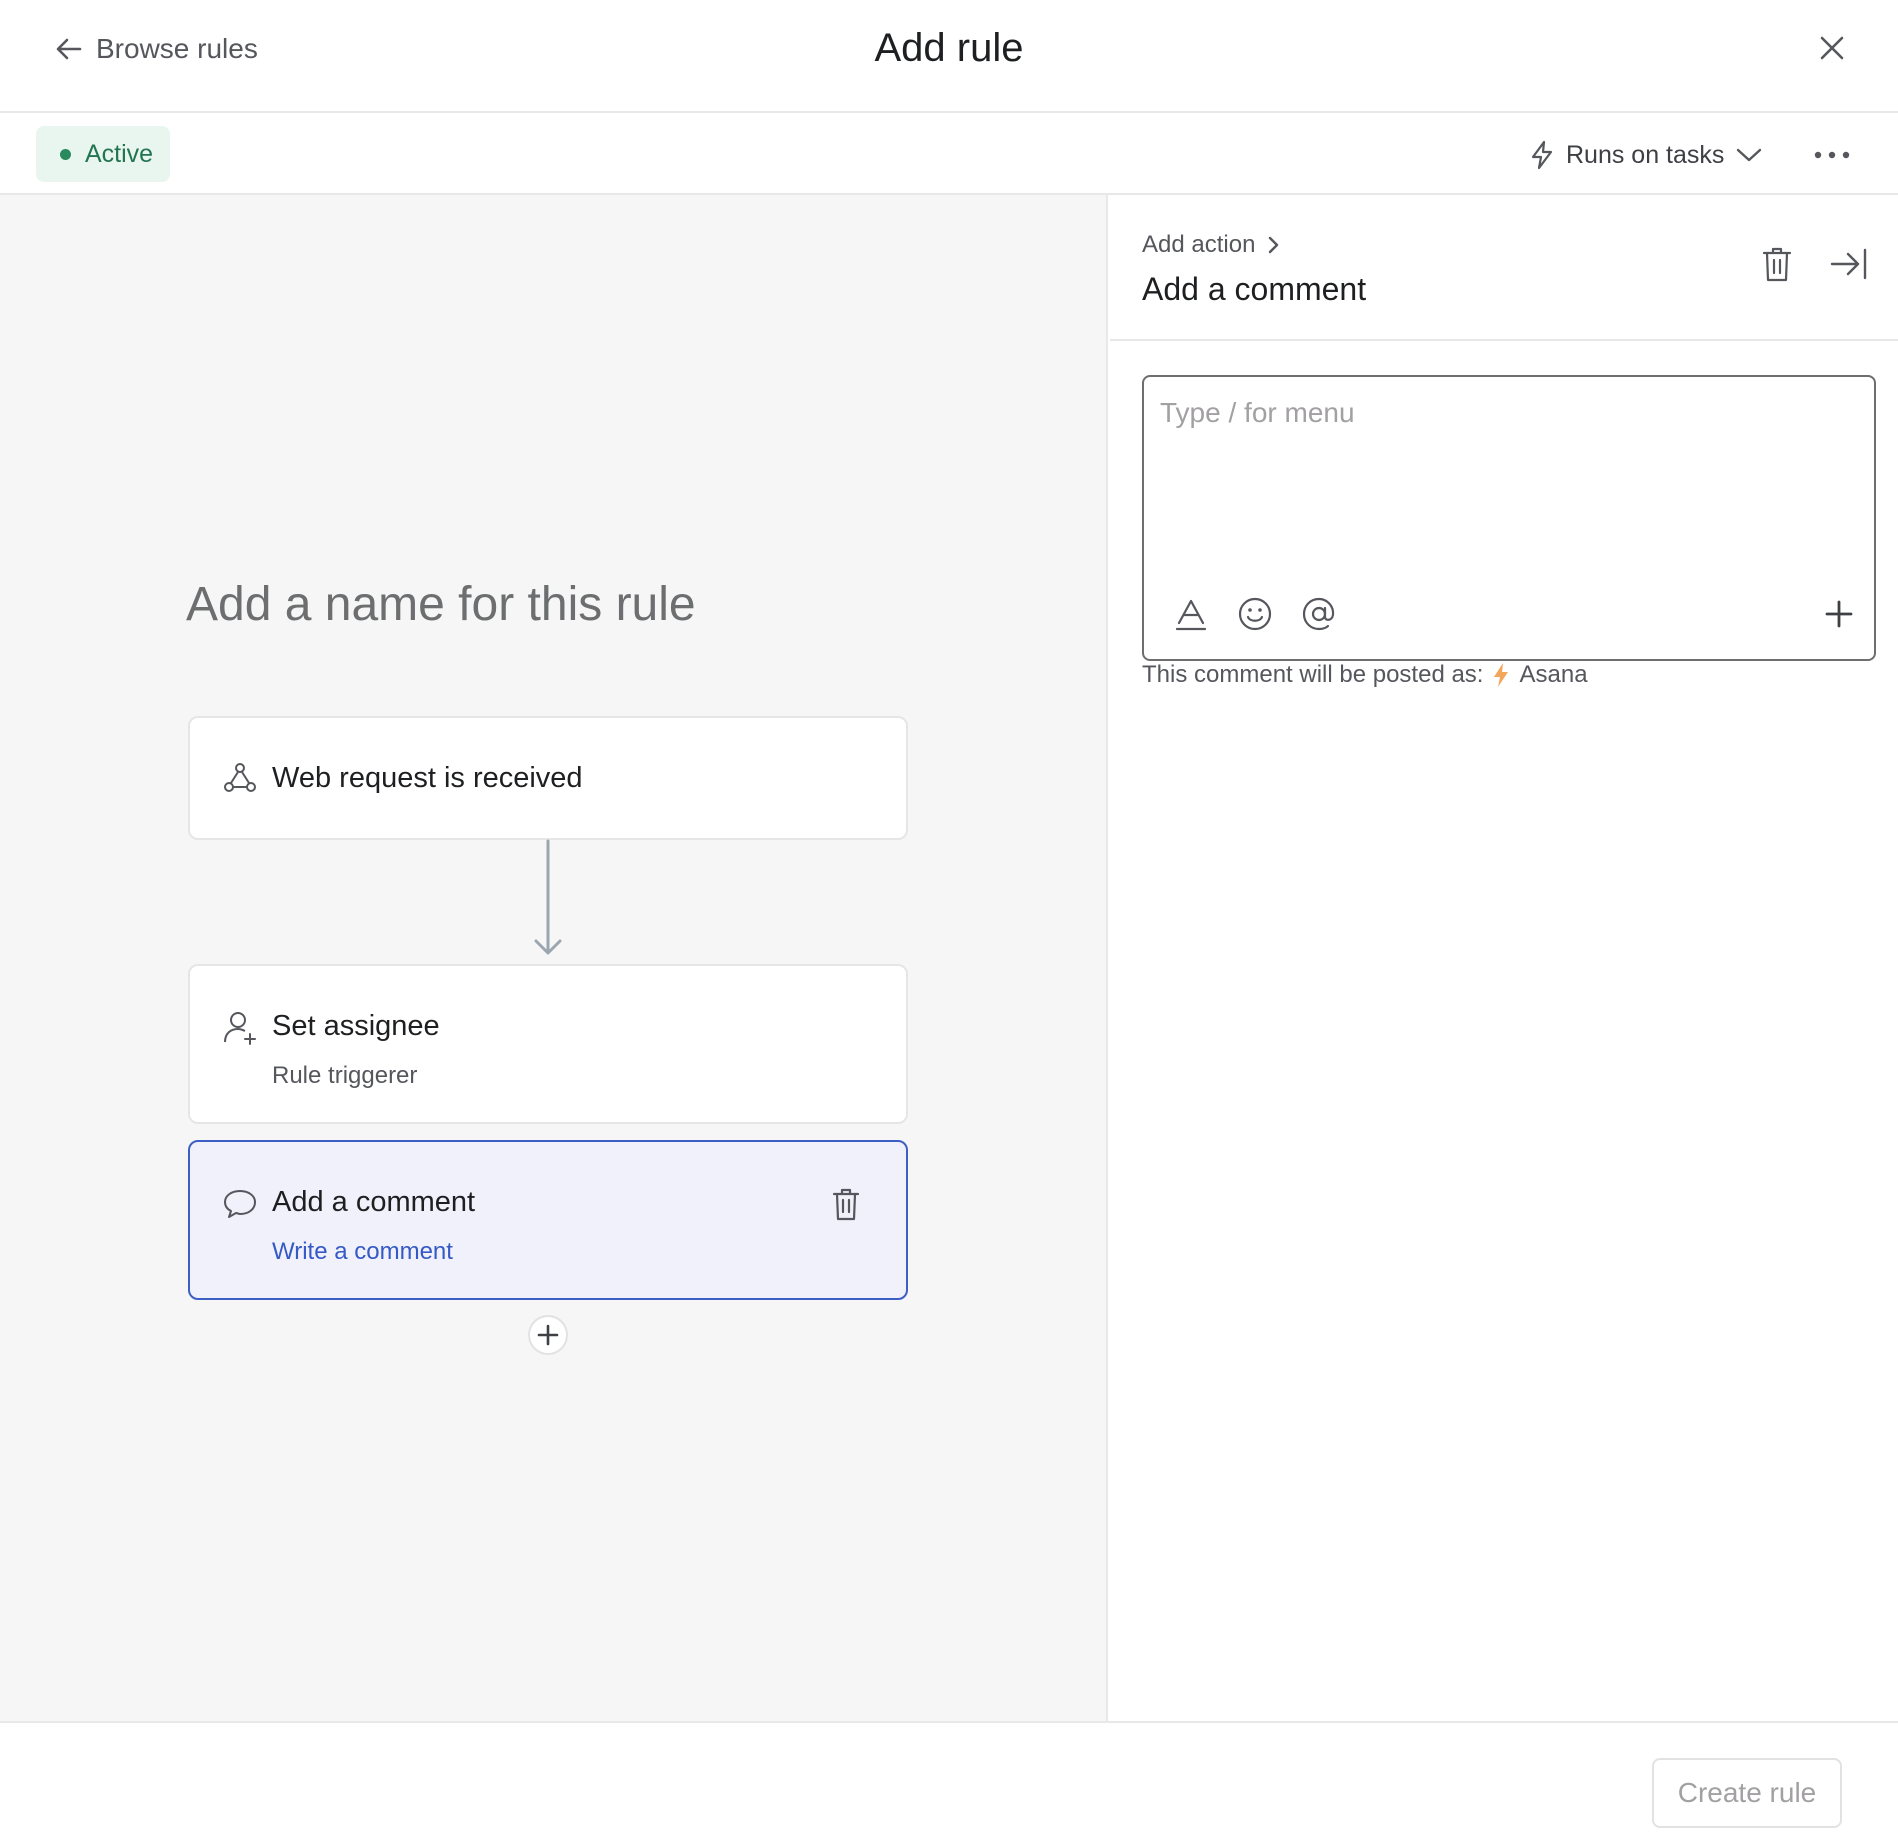 Image resolution: width=1898 pixels, height=1846 pixels. What do you see at coordinates (1839, 614) in the screenshot?
I see `add-attachment-plus-icon` at bounding box center [1839, 614].